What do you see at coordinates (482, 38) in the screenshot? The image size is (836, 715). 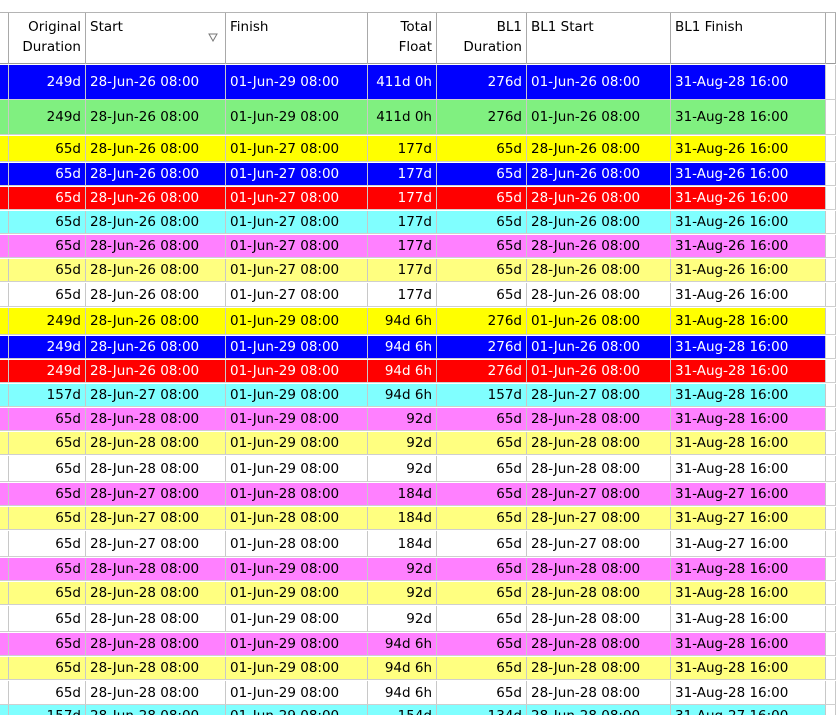 I see `header-bl1-duration: BL1 Duration` at bounding box center [482, 38].